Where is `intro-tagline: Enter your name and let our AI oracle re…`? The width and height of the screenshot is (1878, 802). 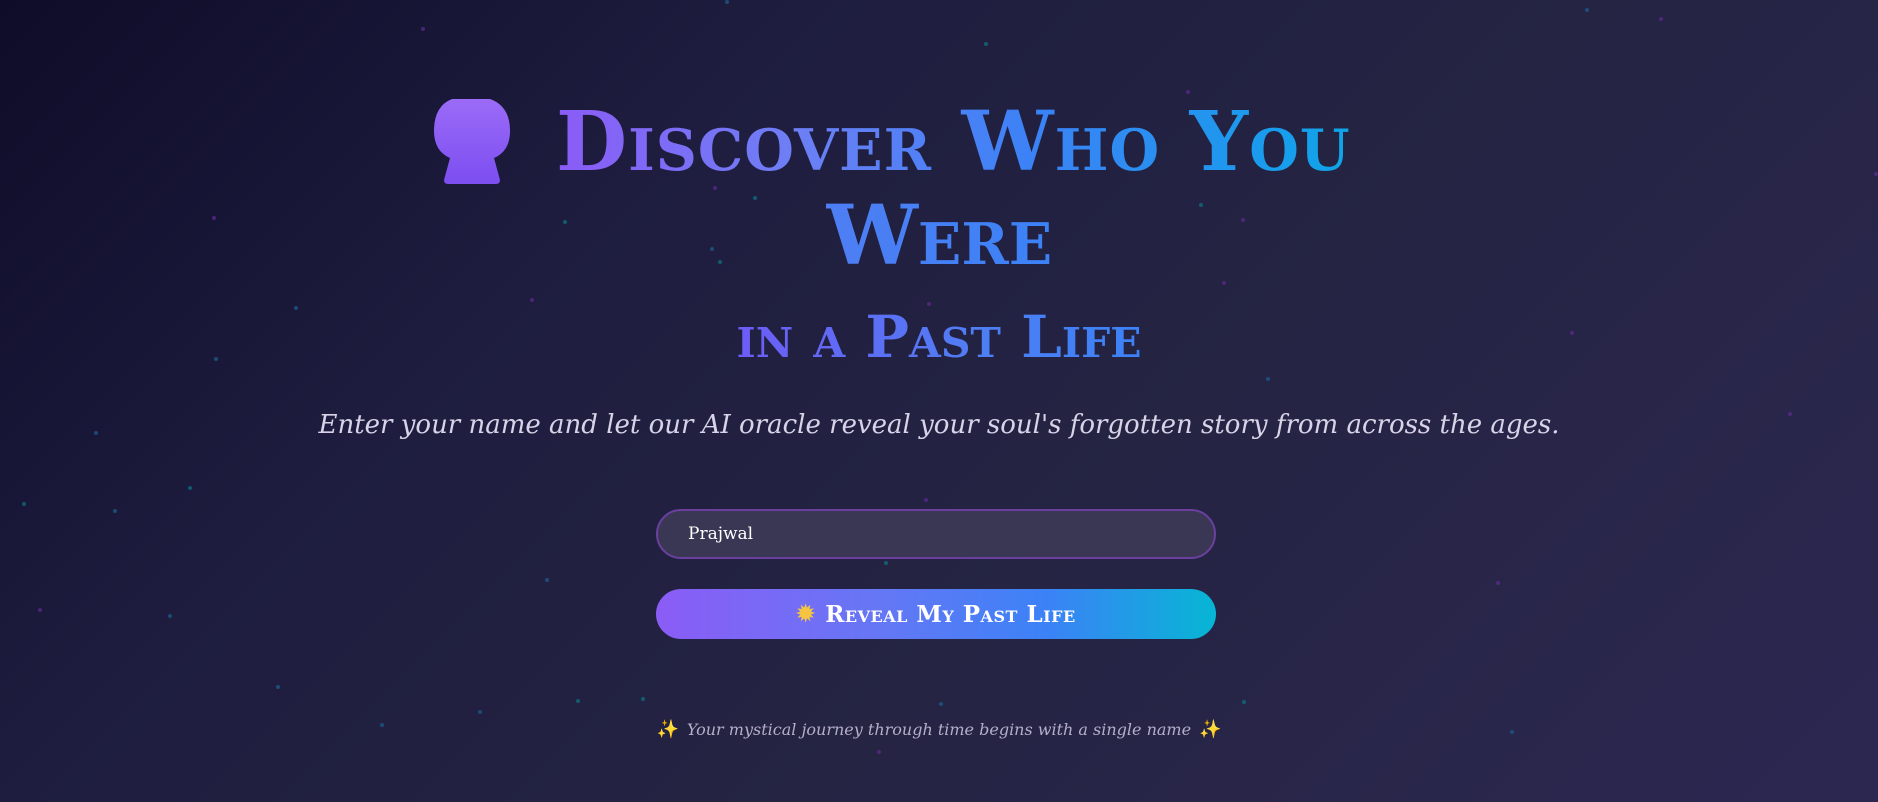
intro-tagline: Enter your name and let our AI oracle re… is located at coordinates (939, 425).